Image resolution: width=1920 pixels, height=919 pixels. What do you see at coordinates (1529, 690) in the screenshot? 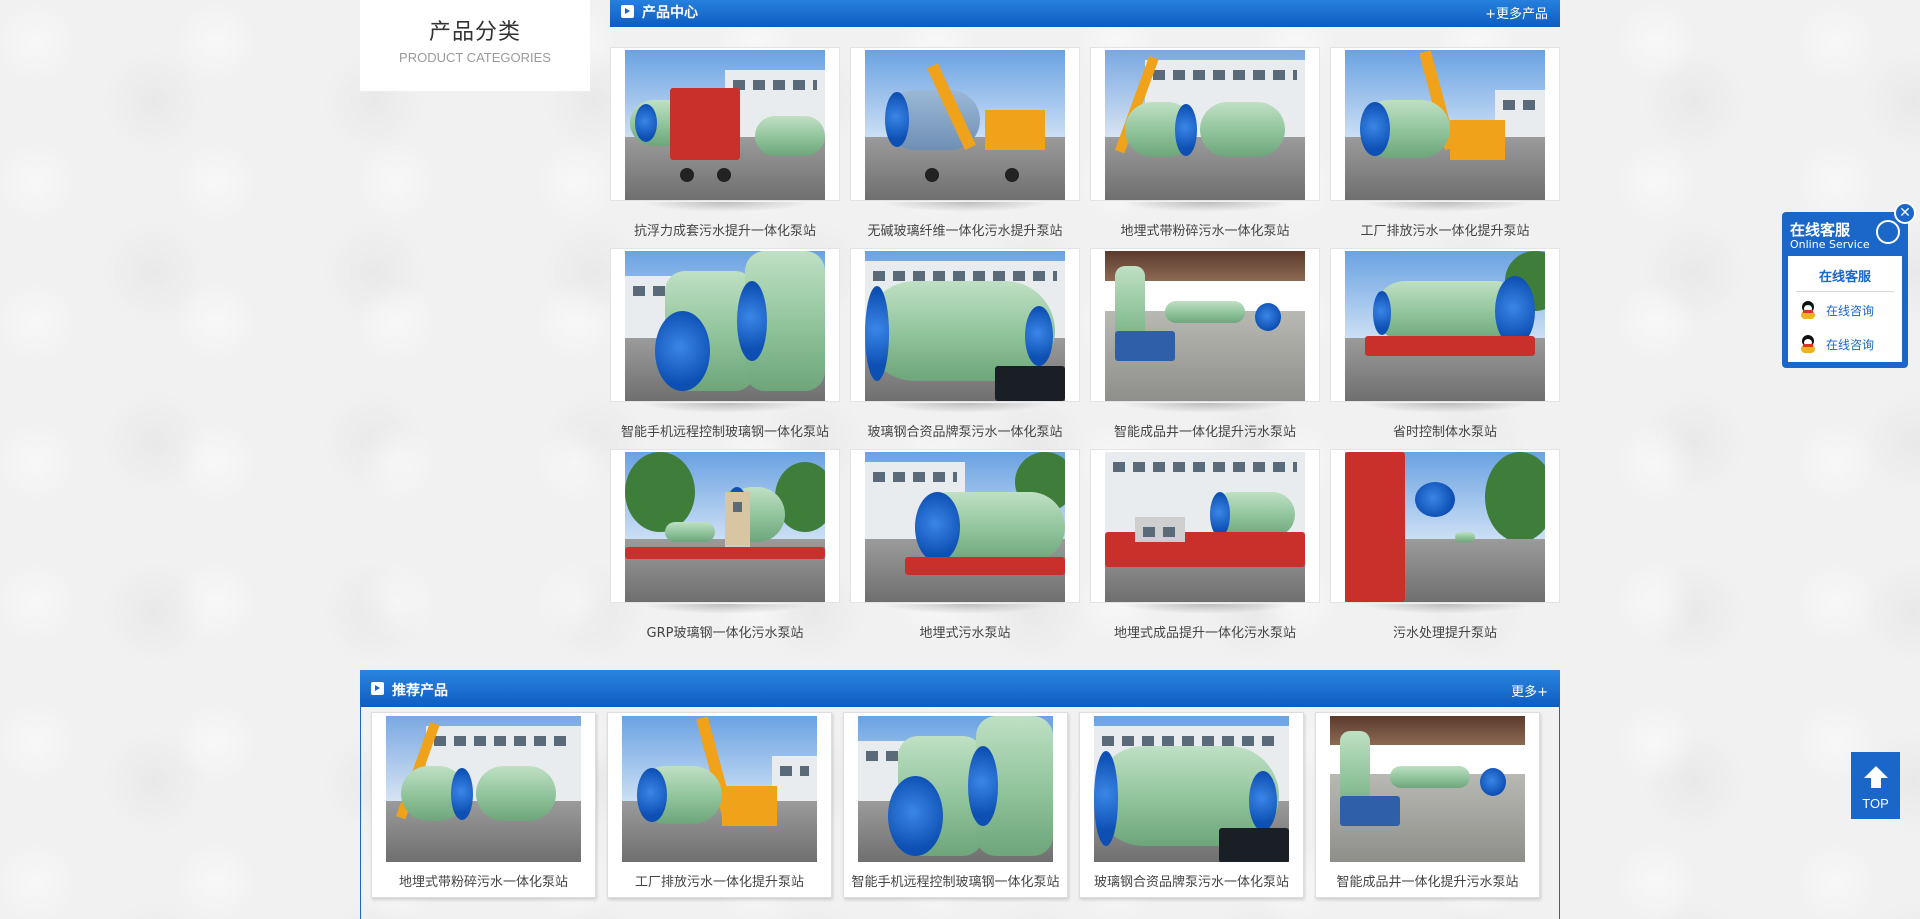
I see `recommended-more-link: 更多+` at bounding box center [1529, 690].